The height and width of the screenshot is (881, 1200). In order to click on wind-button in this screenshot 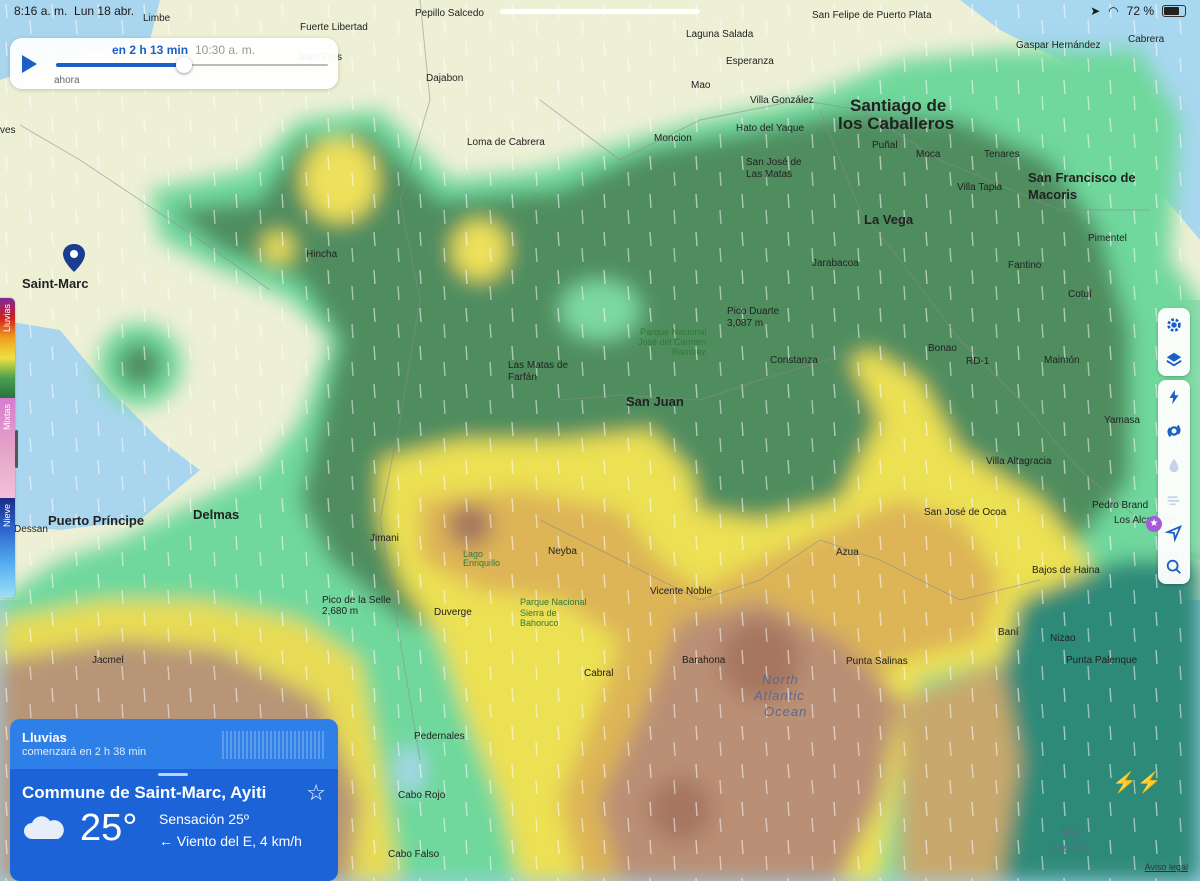, I will do `click(1174, 499)`.